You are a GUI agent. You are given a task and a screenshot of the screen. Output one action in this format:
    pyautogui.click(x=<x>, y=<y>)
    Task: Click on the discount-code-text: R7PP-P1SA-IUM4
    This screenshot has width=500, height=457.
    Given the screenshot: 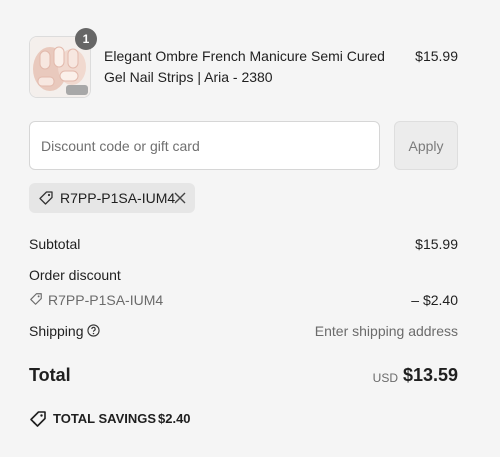 What is the action you would take?
    pyautogui.click(x=106, y=300)
    